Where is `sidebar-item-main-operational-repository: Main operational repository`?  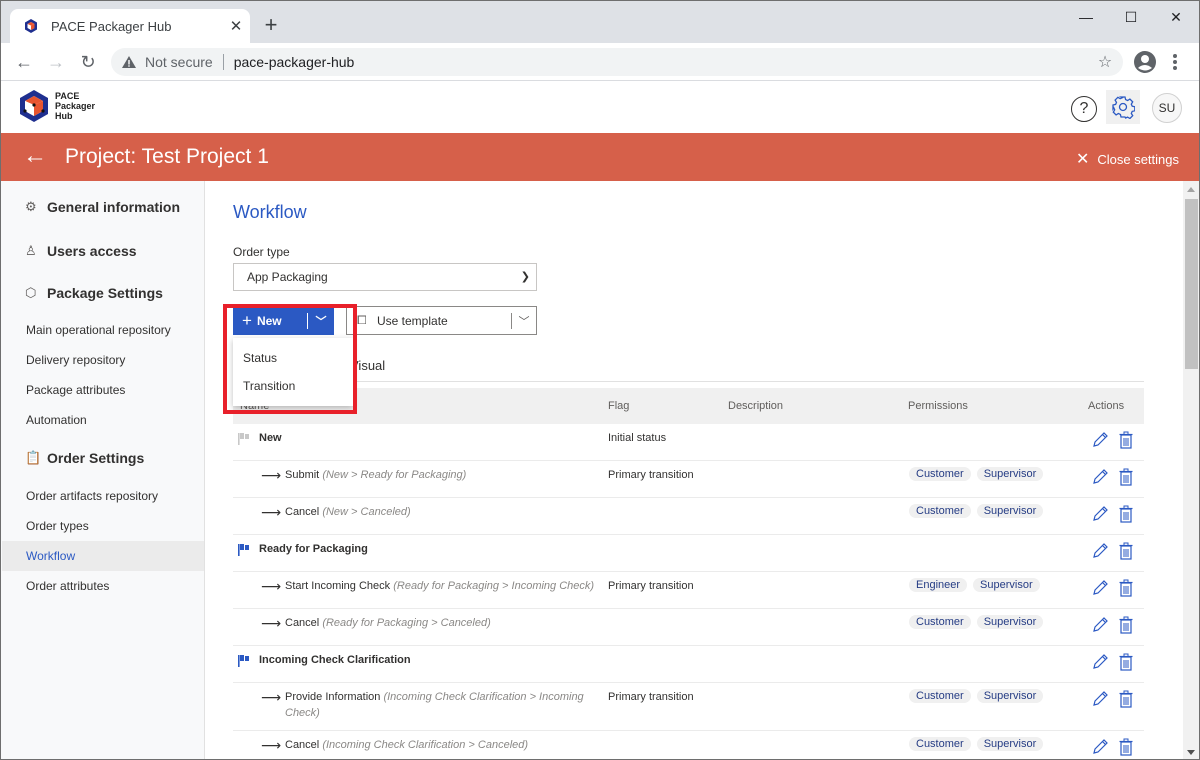
sidebar-item-main-operational-repository: Main operational repository is located at coordinates (103, 330).